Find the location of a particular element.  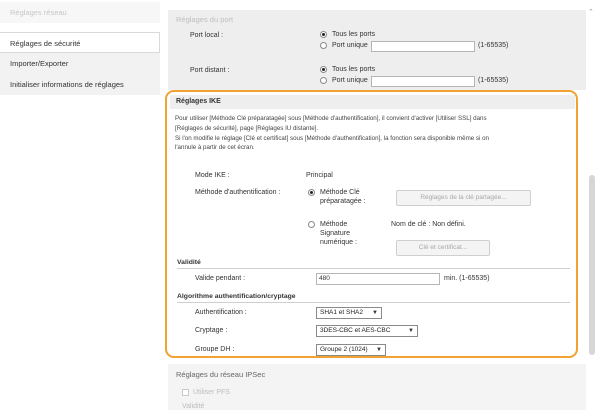

digital-signature-label: Méthode Signature numérique : is located at coordinates (338, 233).